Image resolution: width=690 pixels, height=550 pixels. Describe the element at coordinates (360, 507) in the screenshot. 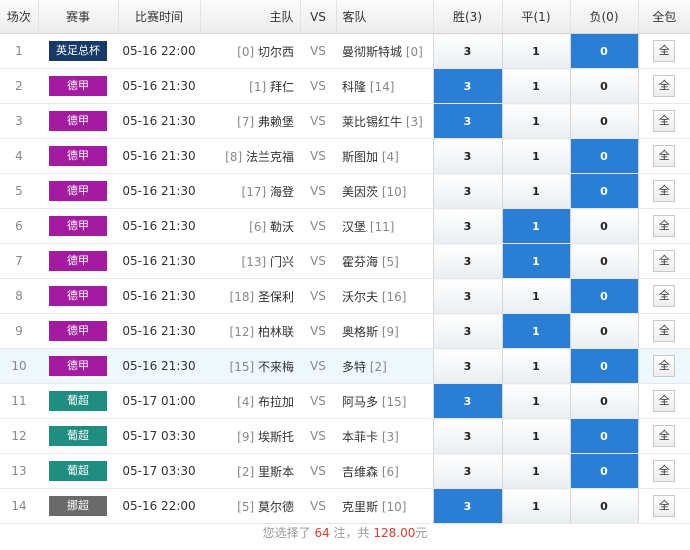

I see `away-team: 克里斯` at that location.